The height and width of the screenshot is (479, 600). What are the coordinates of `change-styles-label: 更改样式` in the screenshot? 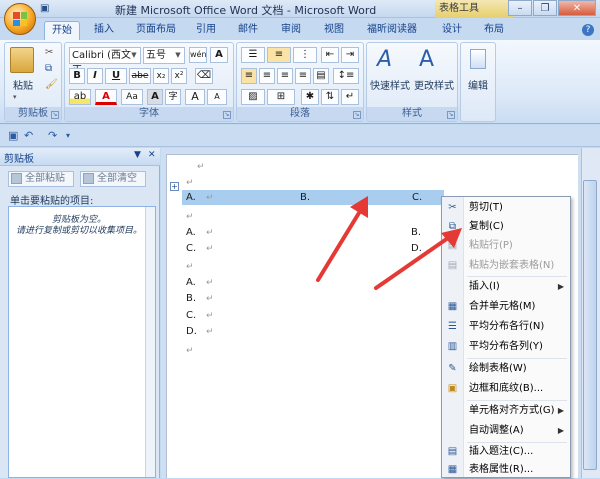 It's located at (434, 84).